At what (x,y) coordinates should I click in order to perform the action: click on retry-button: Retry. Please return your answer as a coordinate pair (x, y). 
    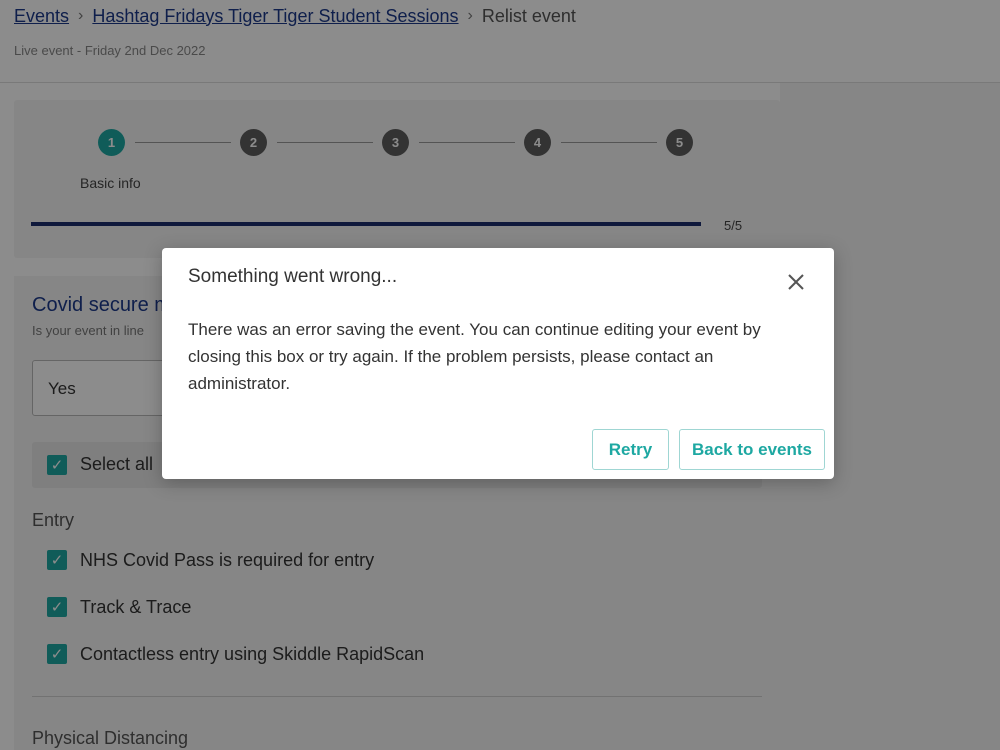
    Looking at the image, I should click on (630, 449).